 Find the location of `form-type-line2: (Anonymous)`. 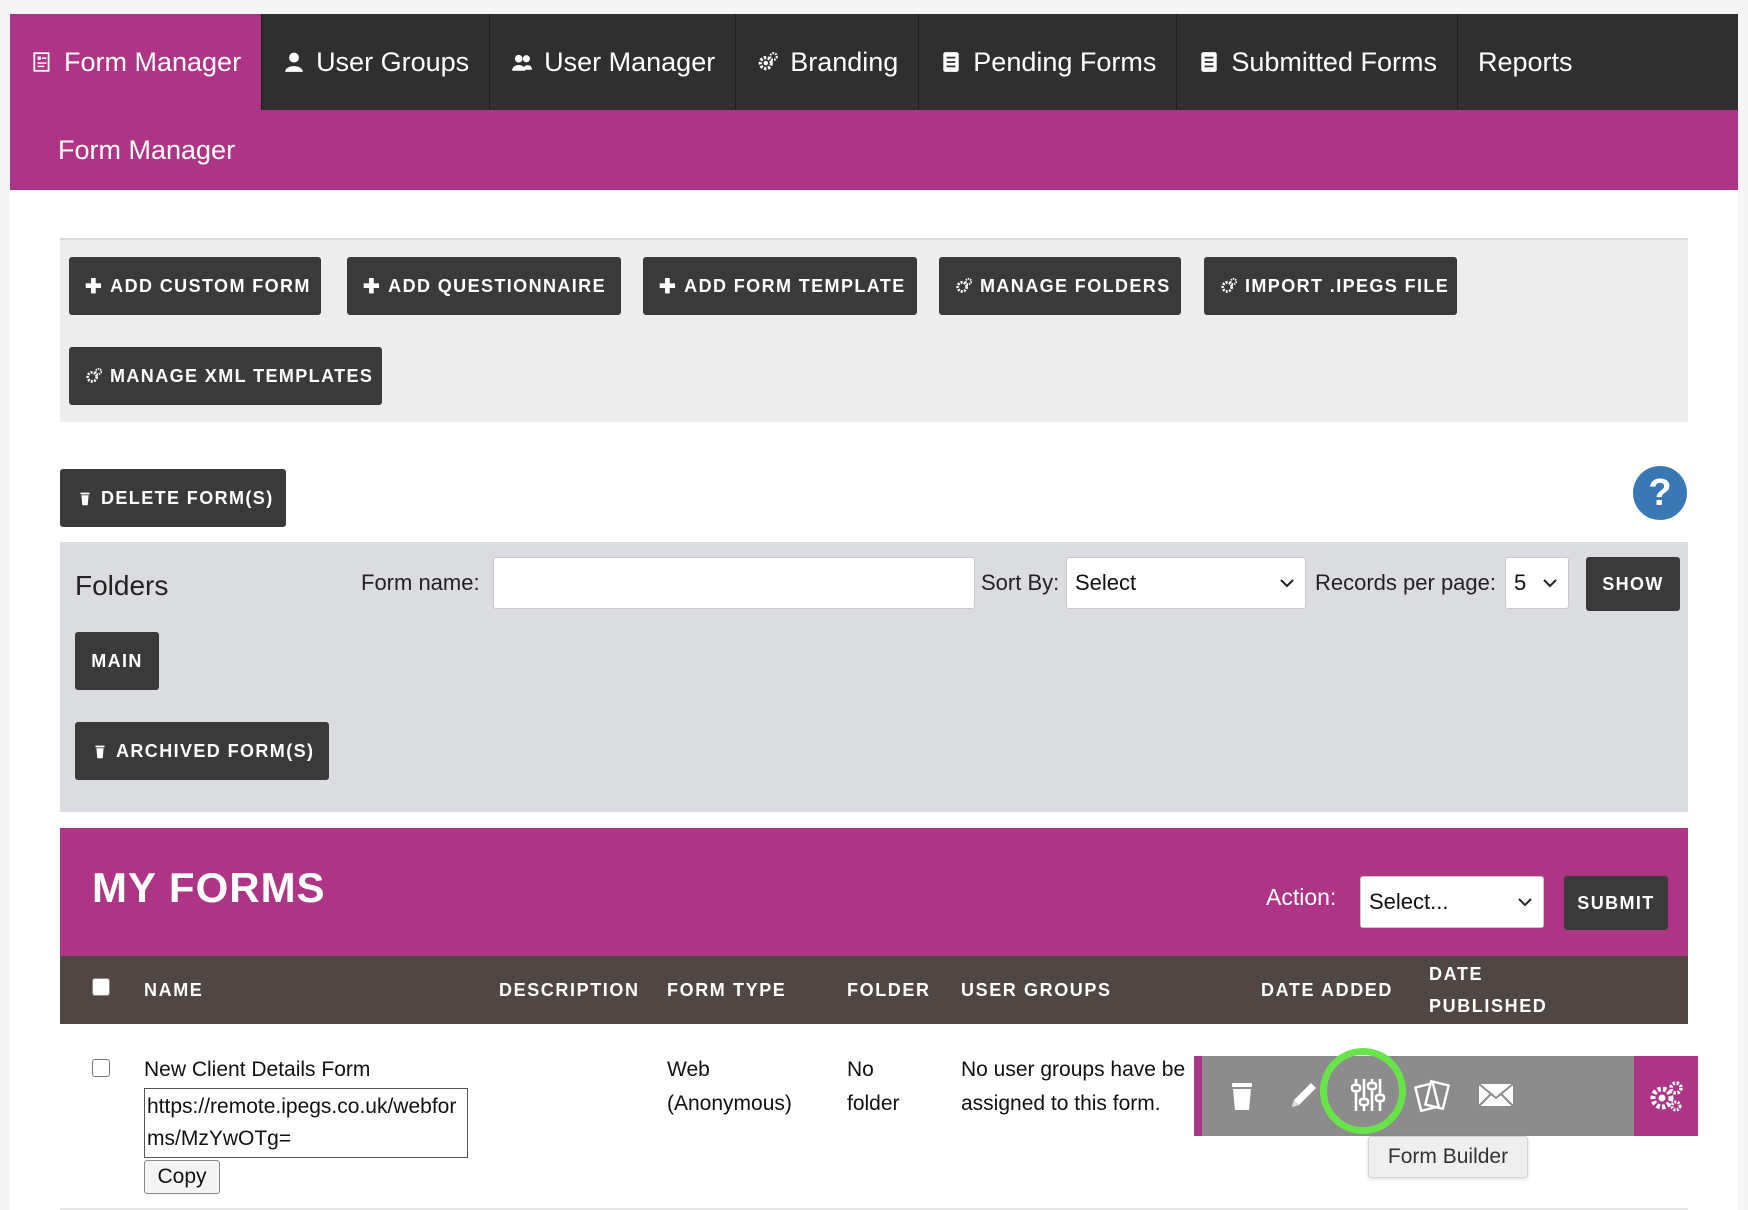

form-type-line2: (Anonymous) is located at coordinates (729, 1103).